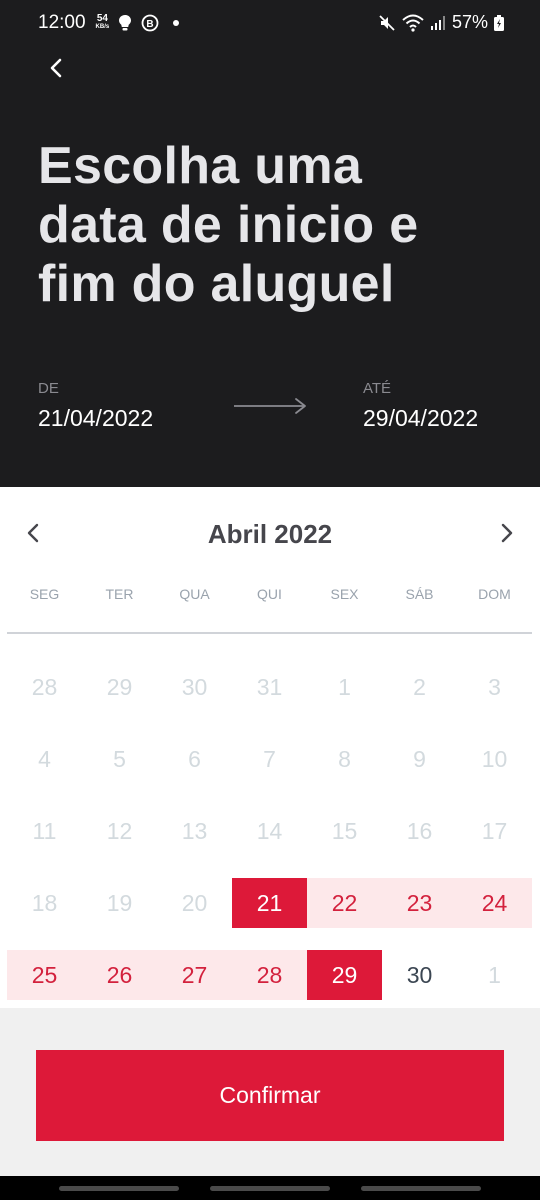 This screenshot has height=1200, width=540. I want to click on day-number: 28, so click(269, 974).